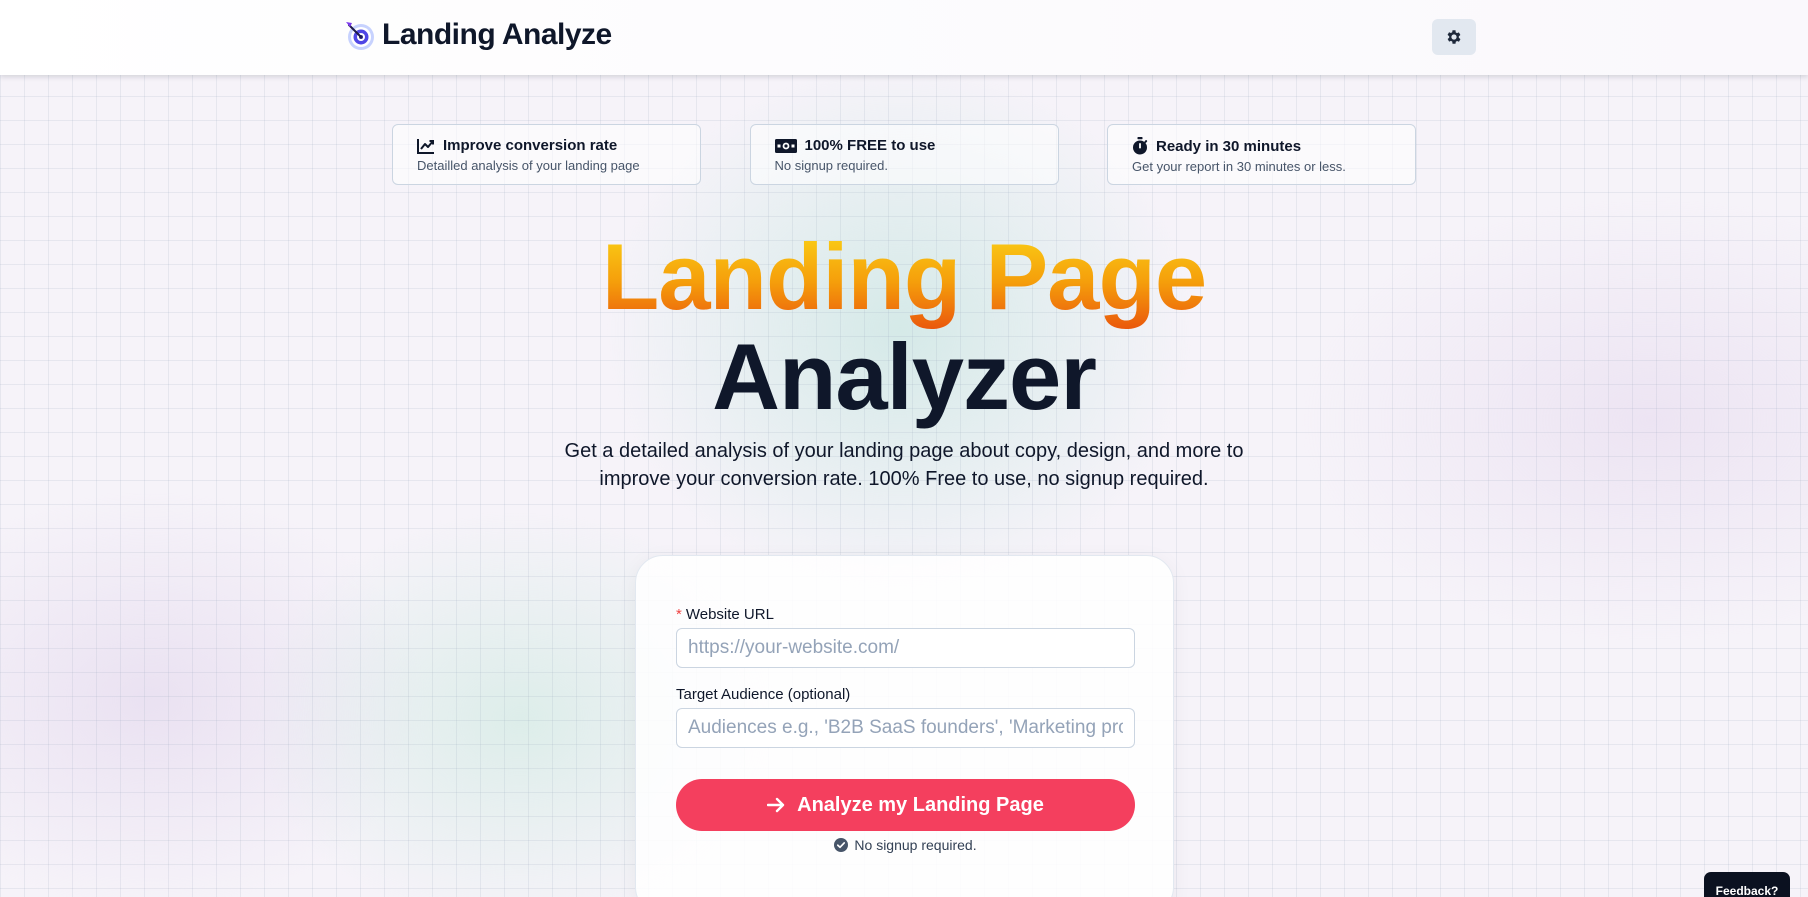 The height and width of the screenshot is (897, 1808). What do you see at coordinates (497, 34) in the screenshot?
I see `brand-name: Landing Analyze` at bounding box center [497, 34].